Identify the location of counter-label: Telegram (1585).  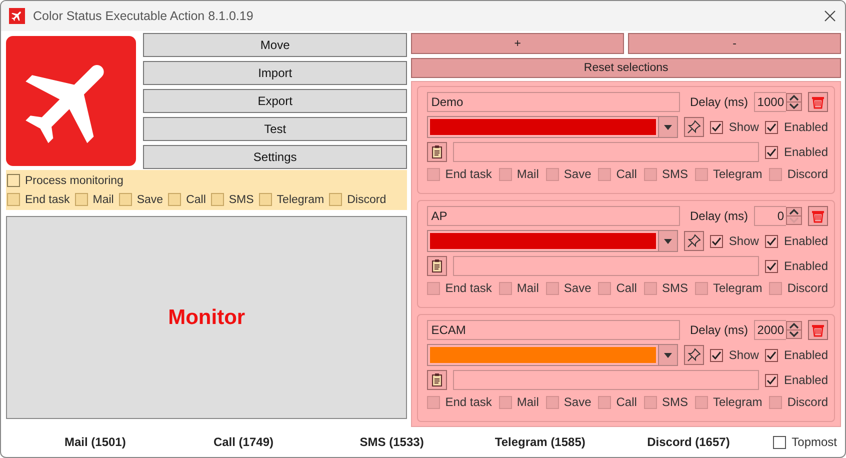
(540, 442).